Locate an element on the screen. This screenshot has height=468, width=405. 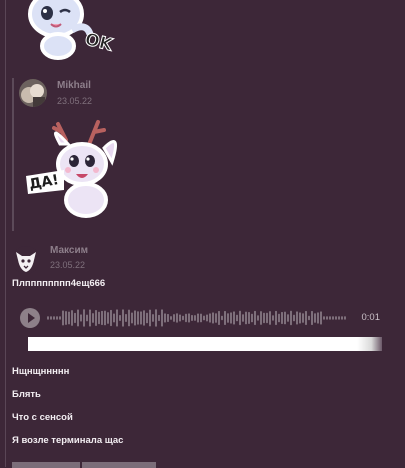
deer-da-sticker: ДА! is located at coordinates (77, 167).